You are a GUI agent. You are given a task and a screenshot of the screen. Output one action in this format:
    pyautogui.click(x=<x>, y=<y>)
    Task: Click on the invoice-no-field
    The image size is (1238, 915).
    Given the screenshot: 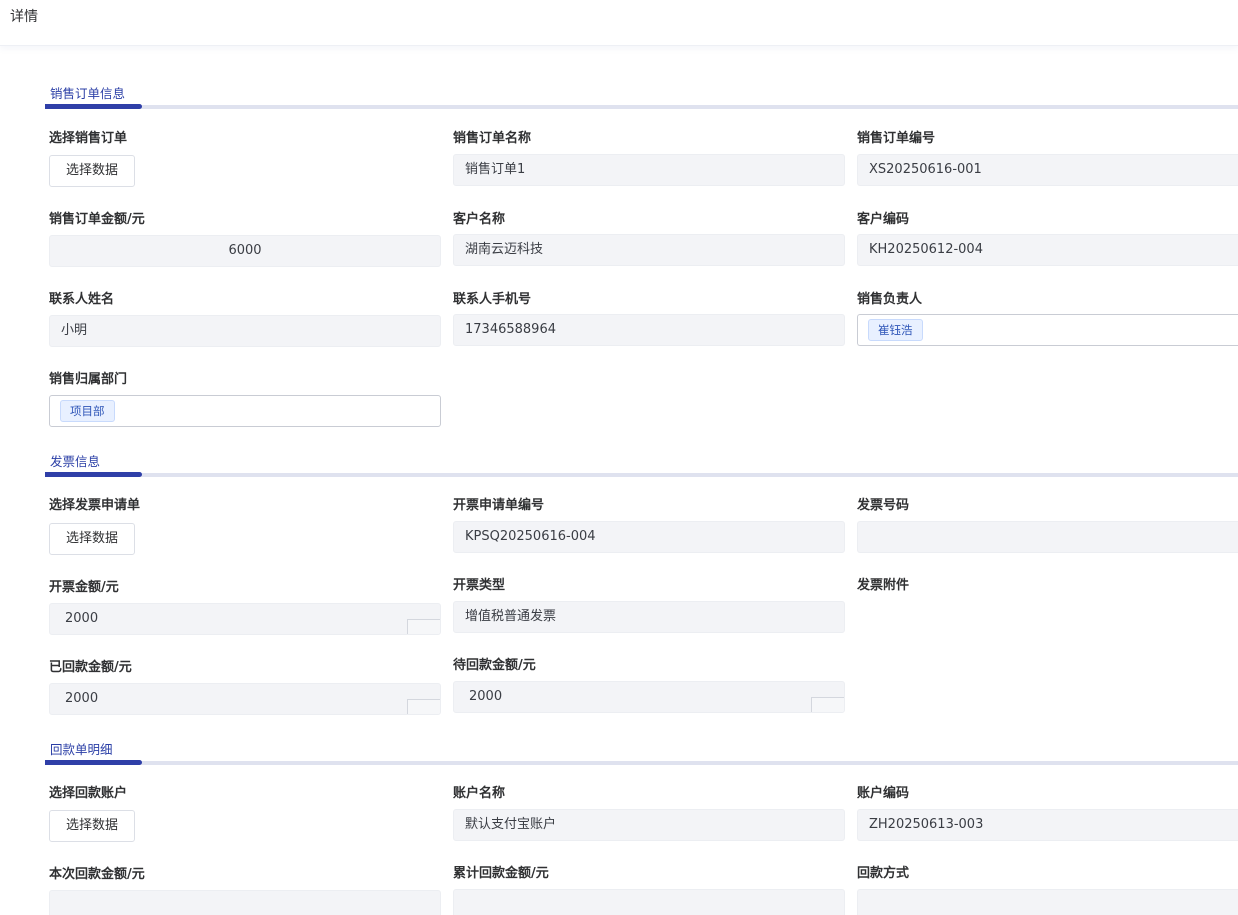 What is the action you would take?
    pyautogui.click(x=1047, y=537)
    